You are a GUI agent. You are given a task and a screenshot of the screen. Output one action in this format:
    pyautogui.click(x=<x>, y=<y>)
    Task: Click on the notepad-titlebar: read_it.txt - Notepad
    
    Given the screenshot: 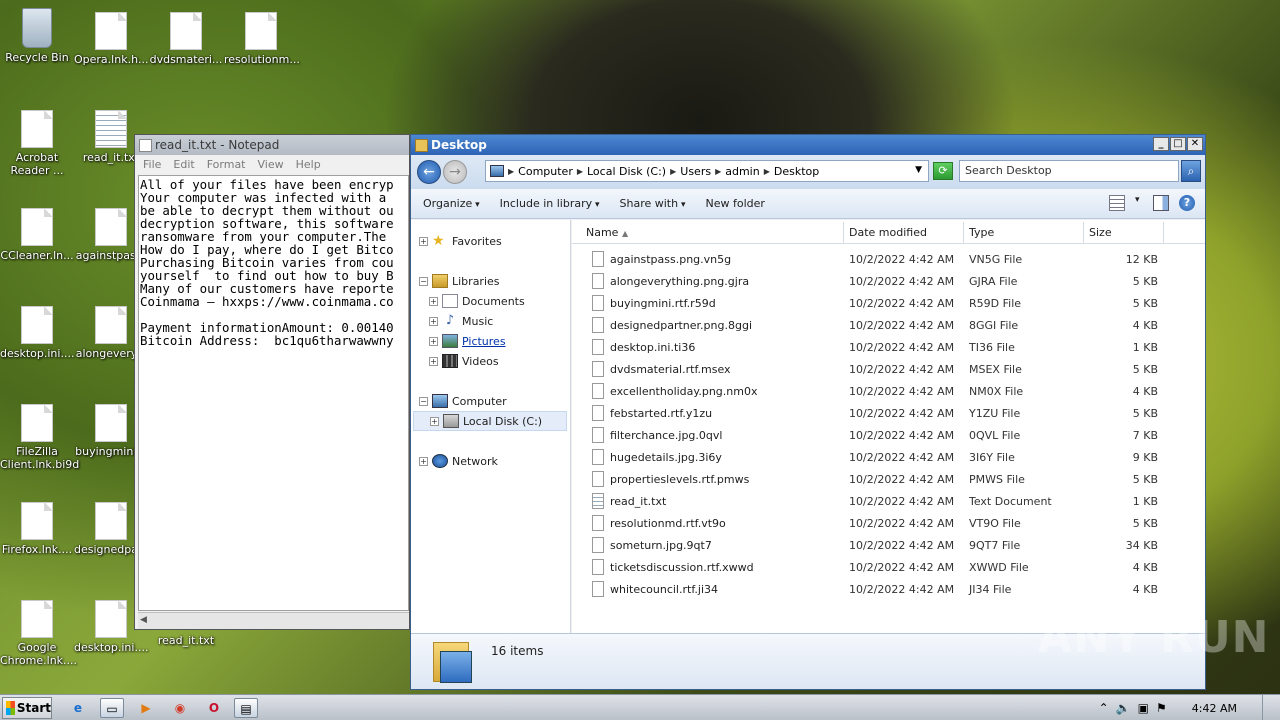 What is the action you would take?
    pyautogui.click(x=272, y=145)
    